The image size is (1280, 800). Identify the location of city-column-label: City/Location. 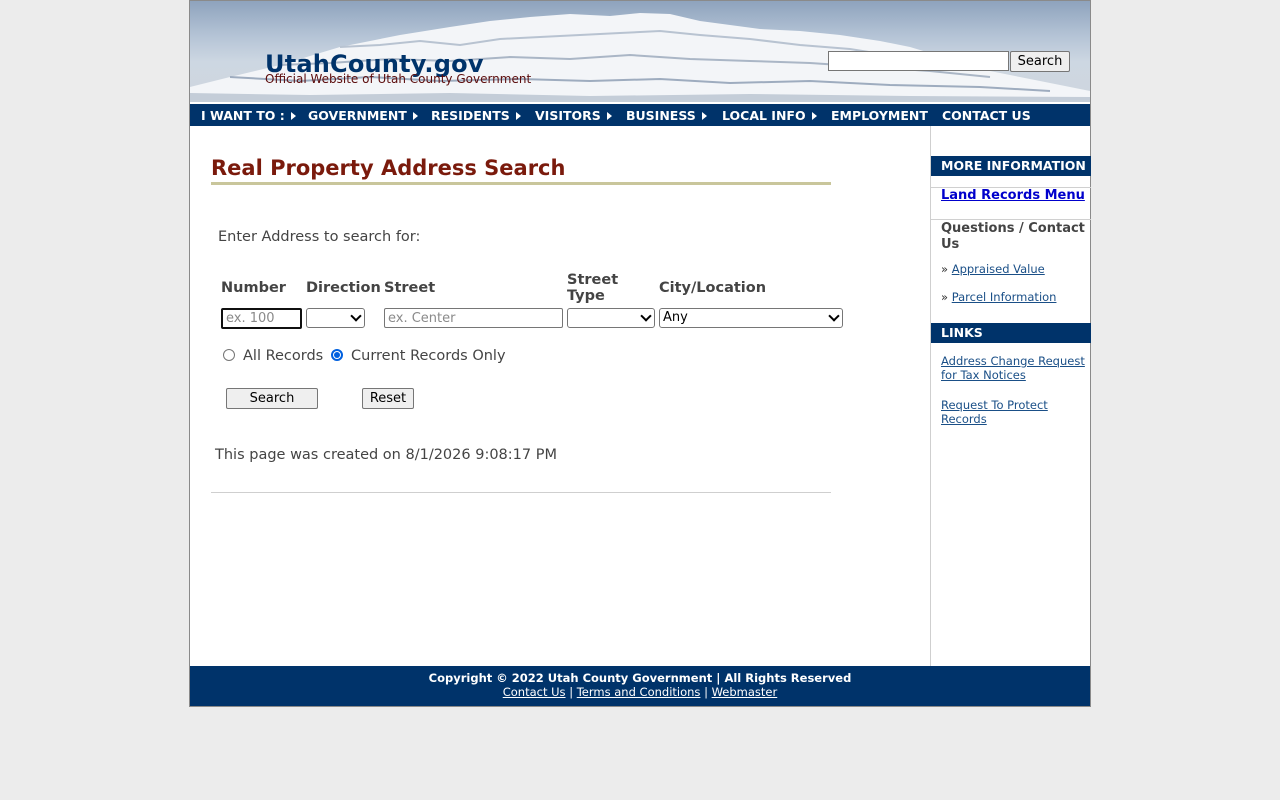
(713, 288).